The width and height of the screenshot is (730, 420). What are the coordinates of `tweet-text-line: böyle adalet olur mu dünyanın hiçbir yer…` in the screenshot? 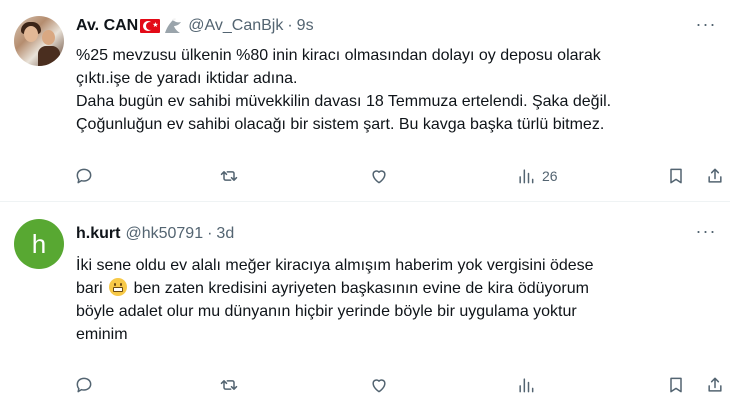 It's located at (326, 311).